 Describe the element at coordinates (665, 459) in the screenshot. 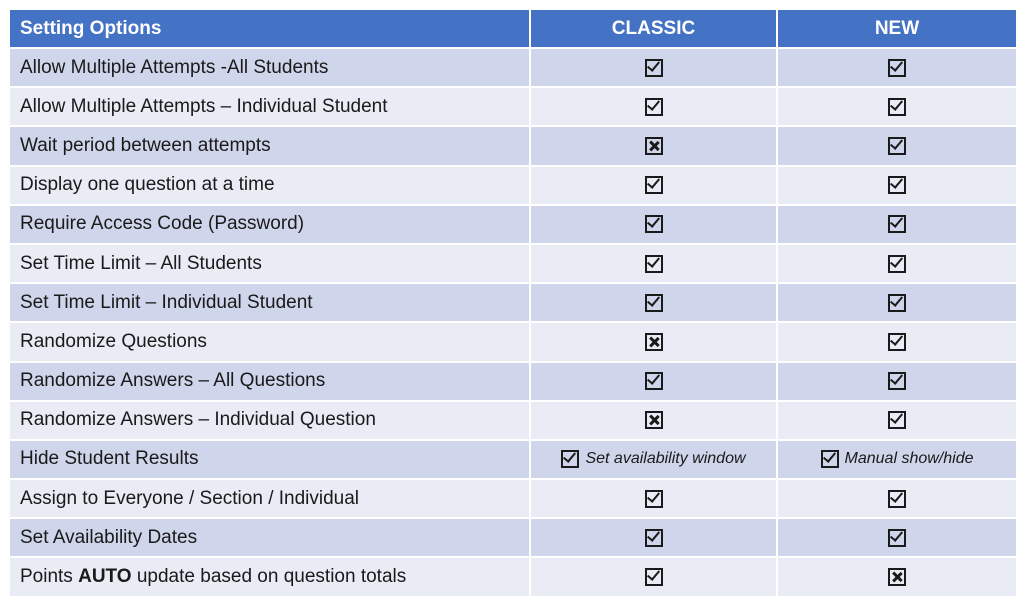

I see `classic-note: Set availability window` at that location.